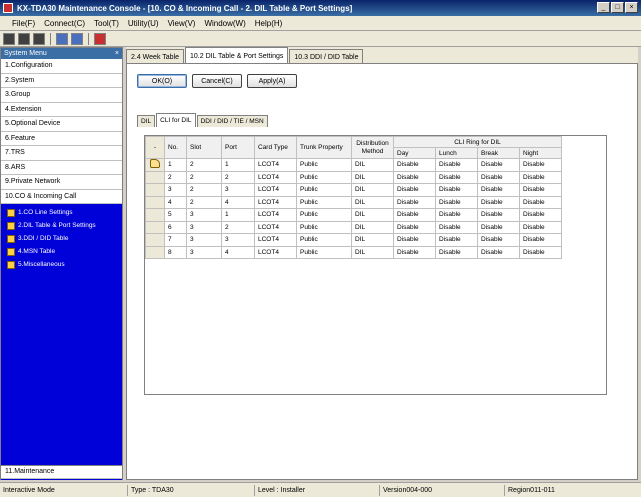  I want to click on sidebar-item-optional-device: 5.Optional Device, so click(61, 124).